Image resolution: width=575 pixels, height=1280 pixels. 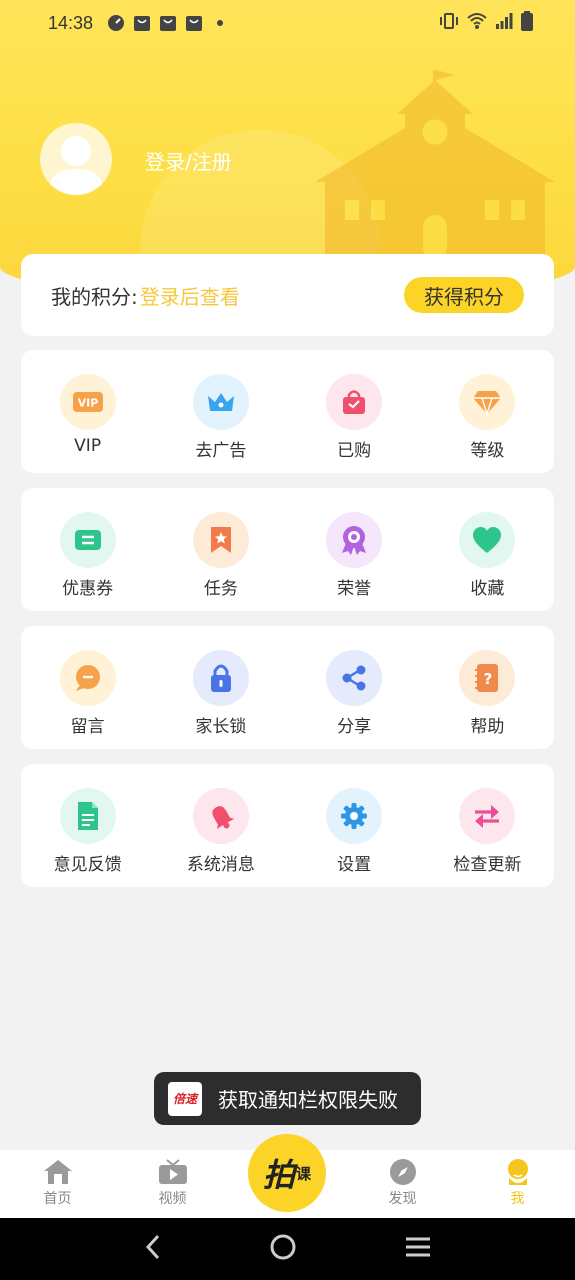 What do you see at coordinates (487, 402) in the screenshot?
I see `diamond-icon` at bounding box center [487, 402].